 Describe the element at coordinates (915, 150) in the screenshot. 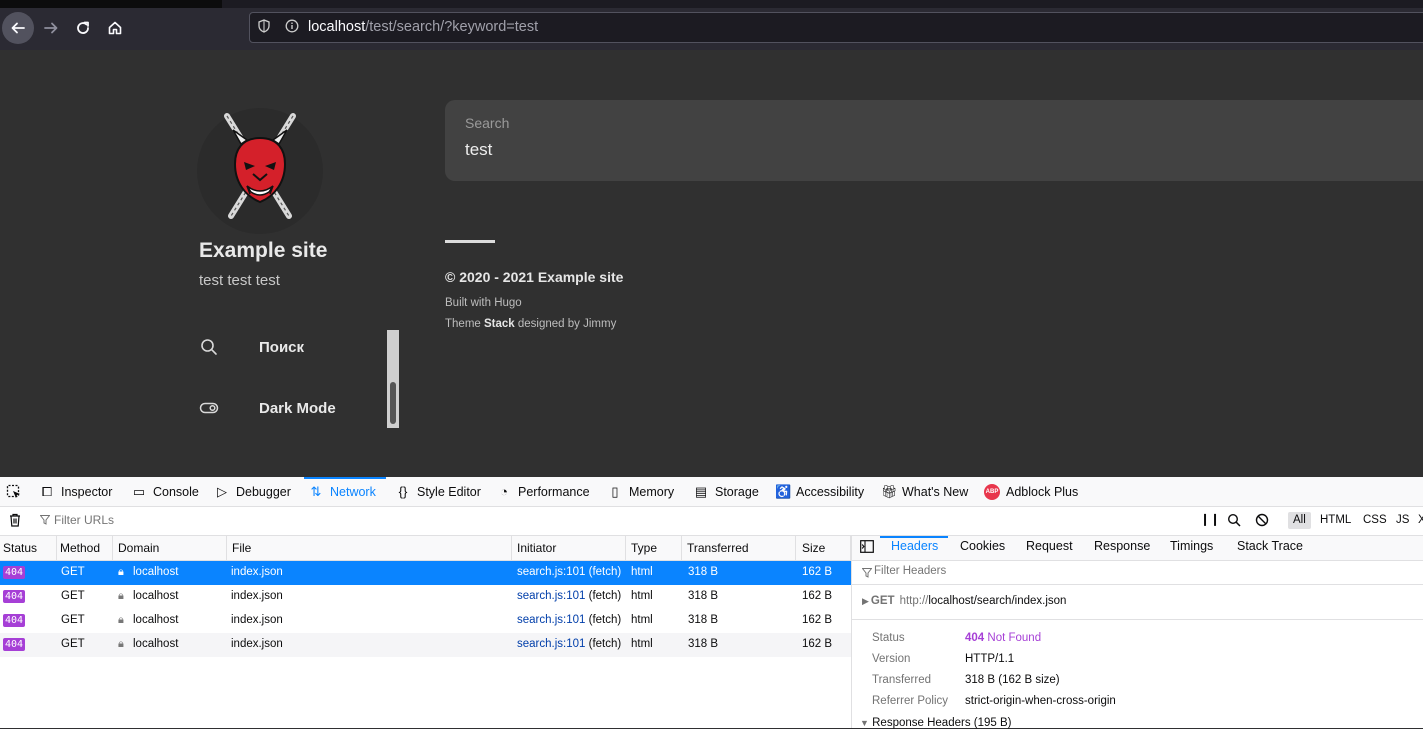

I see `search-input` at that location.